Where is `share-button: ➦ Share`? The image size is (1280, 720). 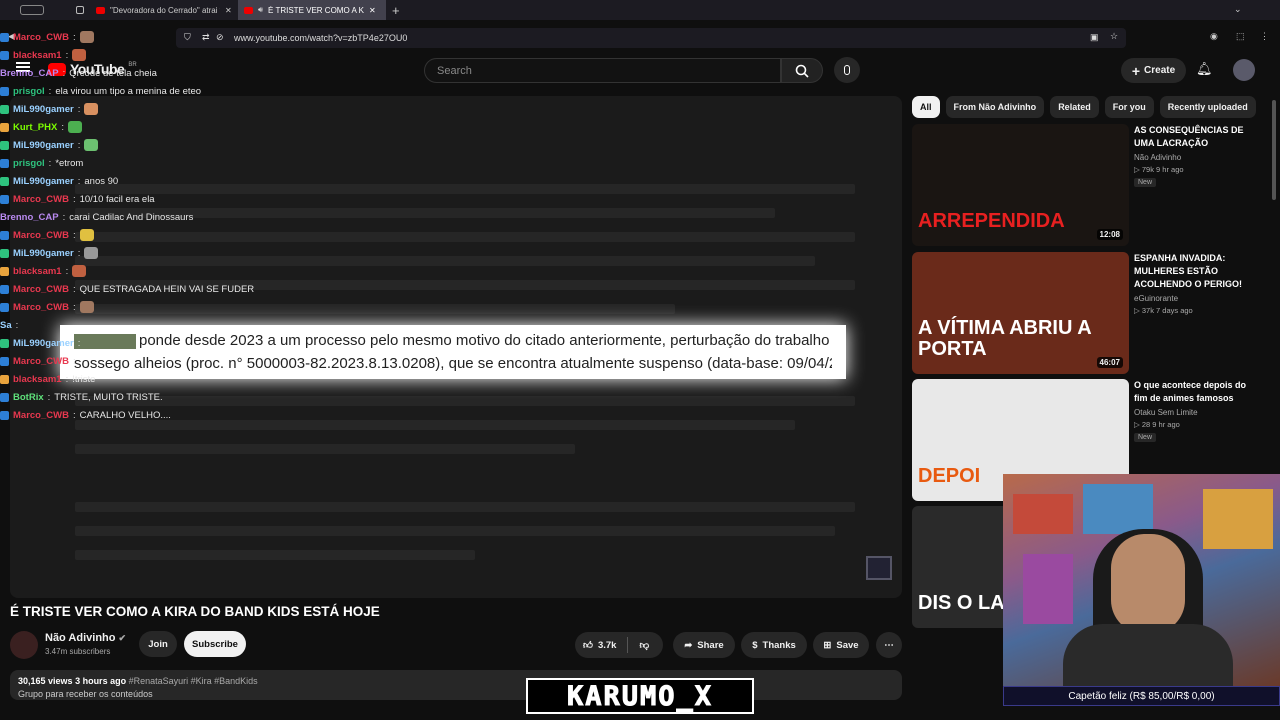
share-button: ➦ Share is located at coordinates (704, 645).